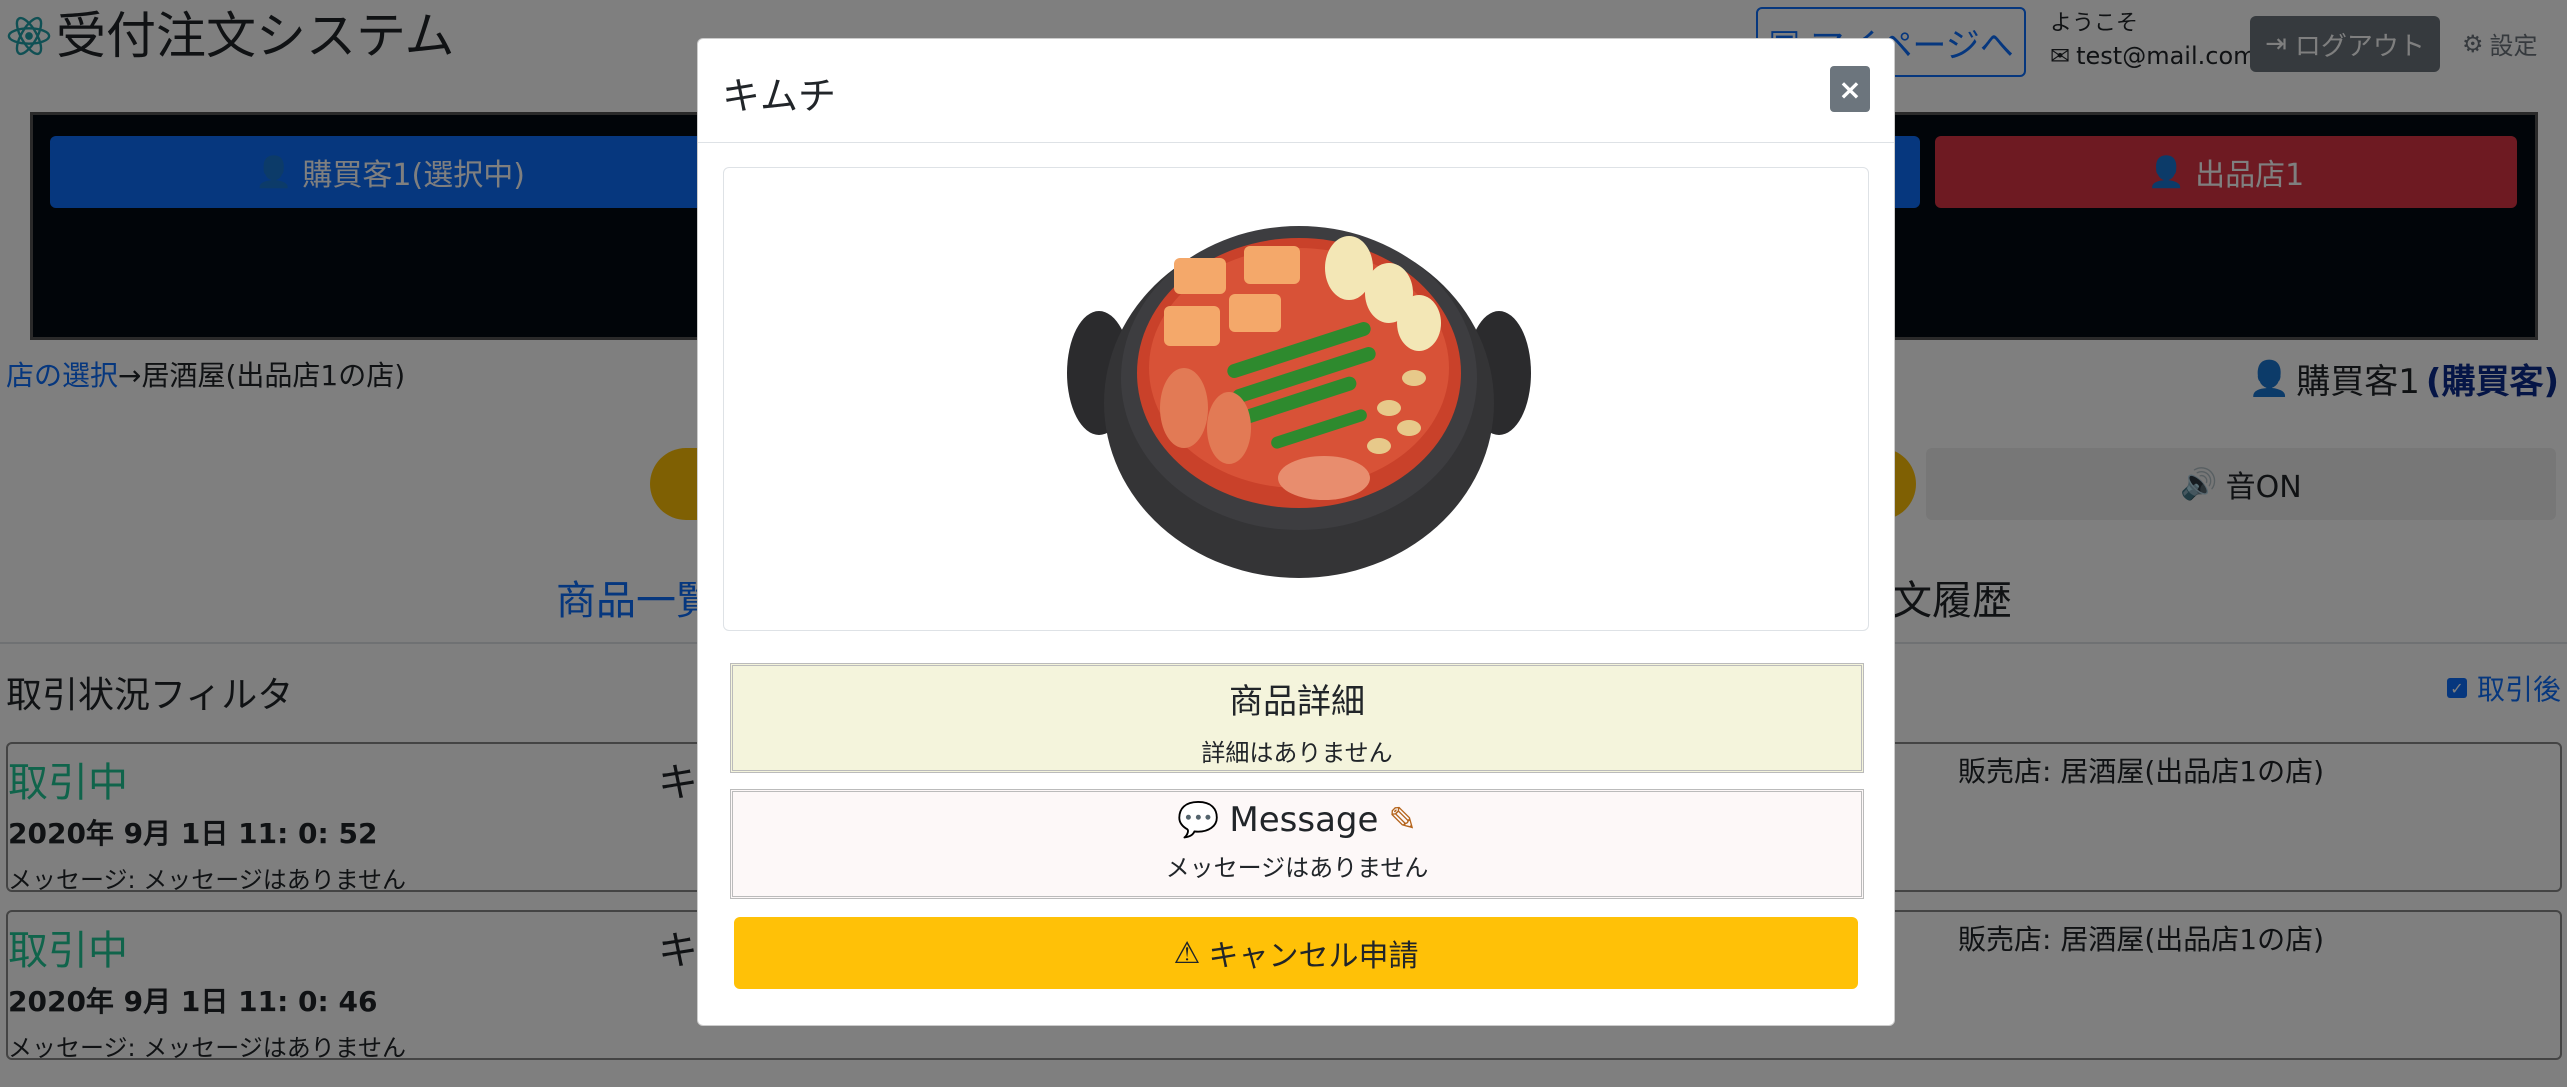 The width and height of the screenshot is (2567, 1087). What do you see at coordinates (1187, 953) in the screenshot?
I see `warning-icon: ⚠` at bounding box center [1187, 953].